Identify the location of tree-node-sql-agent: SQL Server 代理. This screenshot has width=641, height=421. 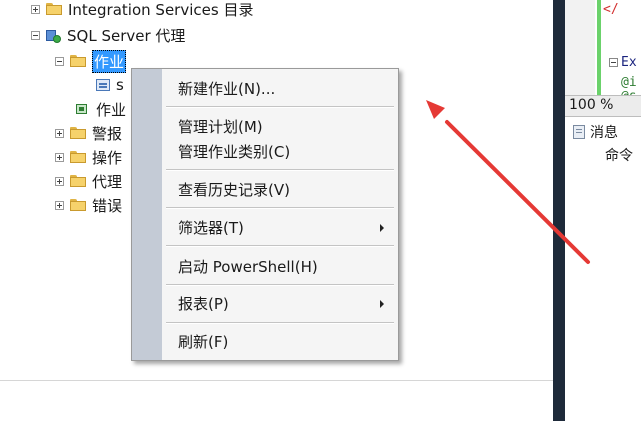
(108, 35).